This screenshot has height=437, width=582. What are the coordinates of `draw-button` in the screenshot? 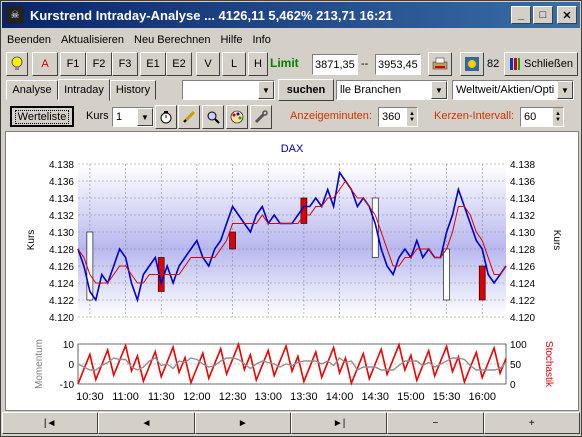 It's located at (189, 117).